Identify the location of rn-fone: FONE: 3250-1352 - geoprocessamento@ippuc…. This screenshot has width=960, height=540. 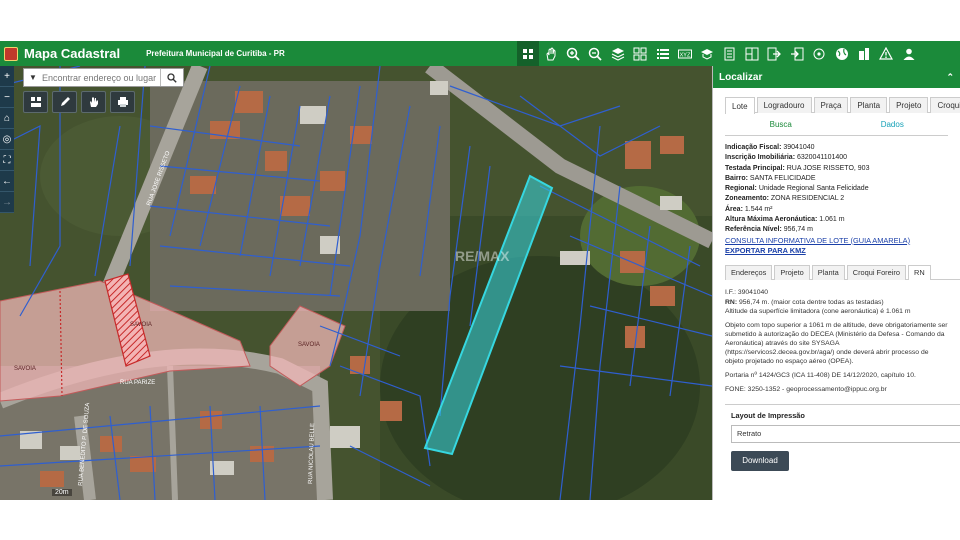
(806, 389).